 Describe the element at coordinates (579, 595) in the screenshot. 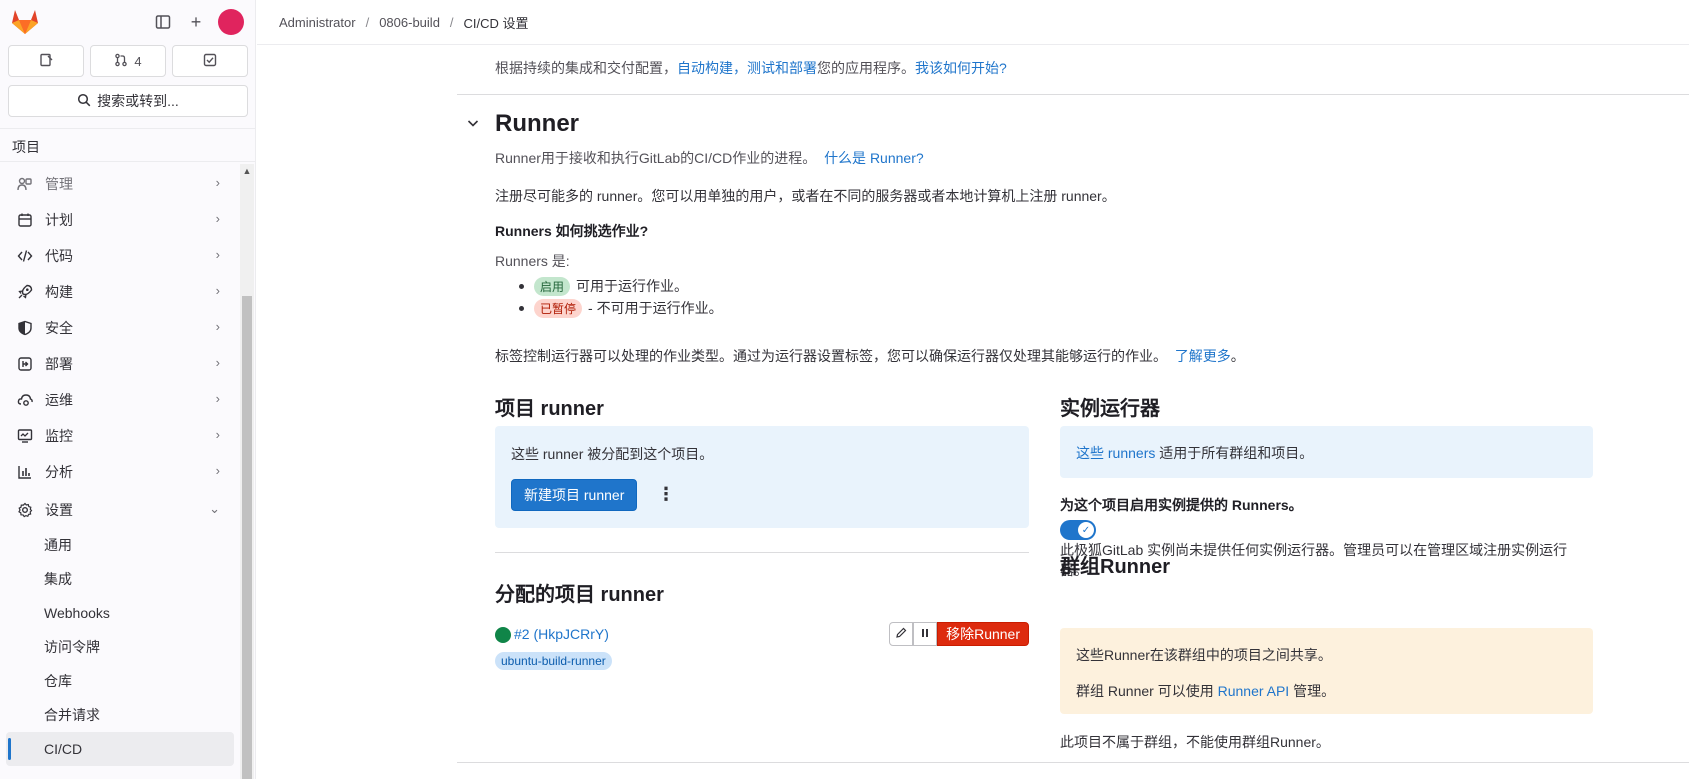

I see `assigned-runners-title: 分配的项目 runner` at that location.